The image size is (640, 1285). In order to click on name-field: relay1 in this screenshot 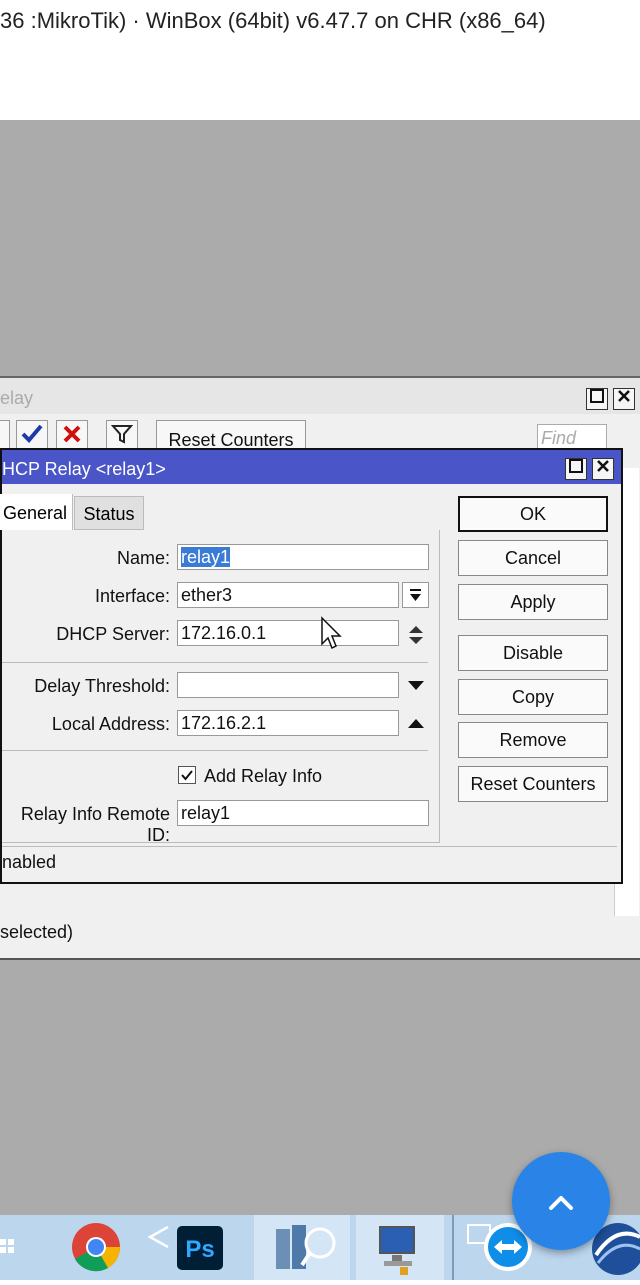, I will do `click(303, 557)`.